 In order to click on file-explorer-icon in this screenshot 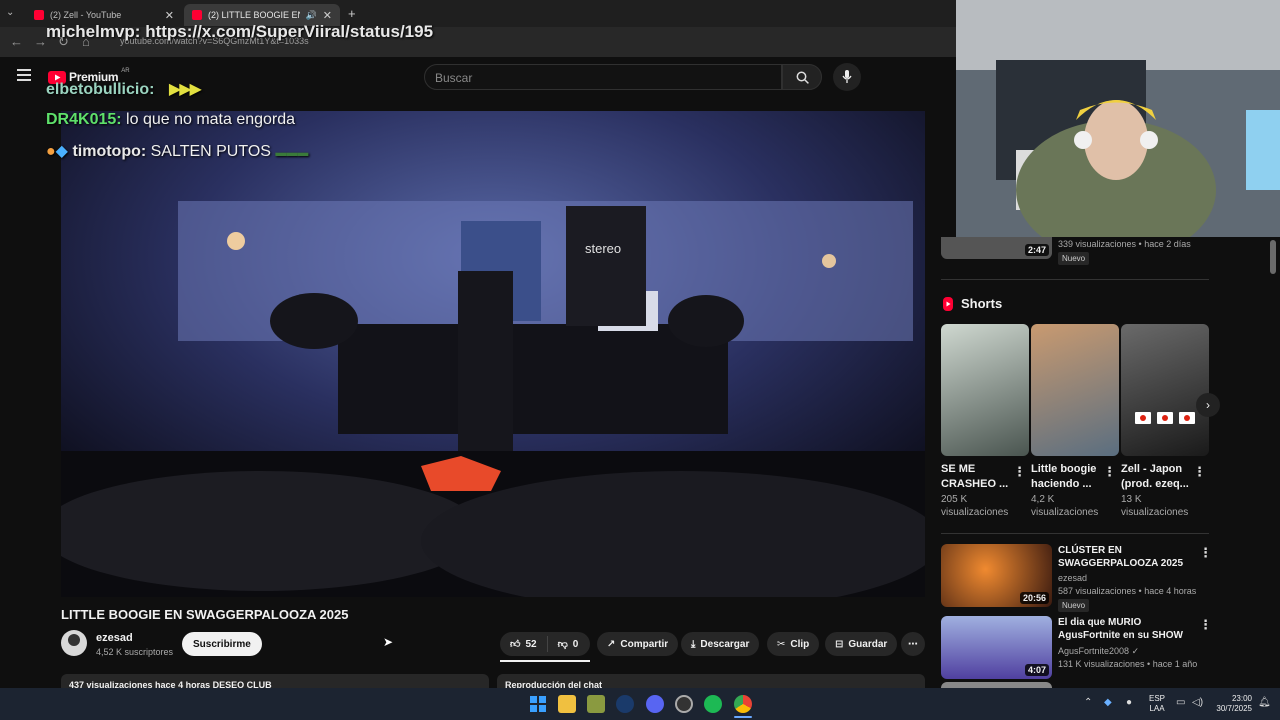, I will do `click(567, 704)`.